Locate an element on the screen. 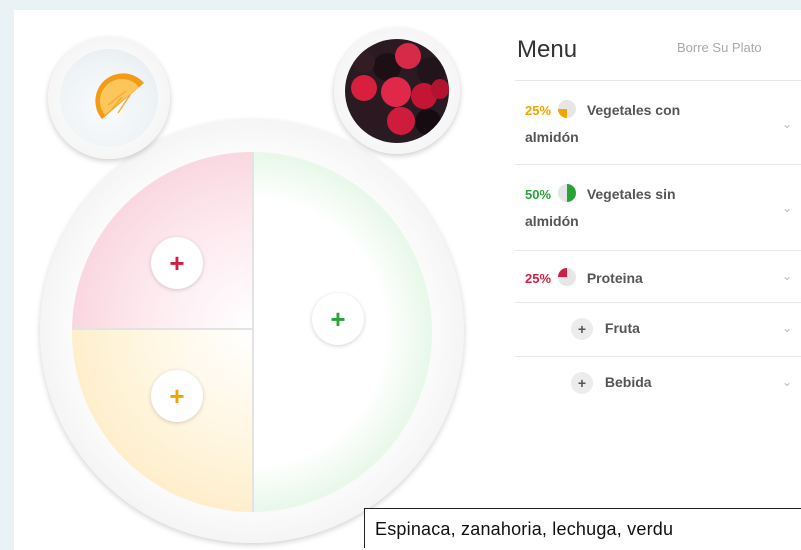  menu-item-non-starchy-vegetables: 50% Vegetales sin almidón ⌄ is located at coordinates (658, 207).